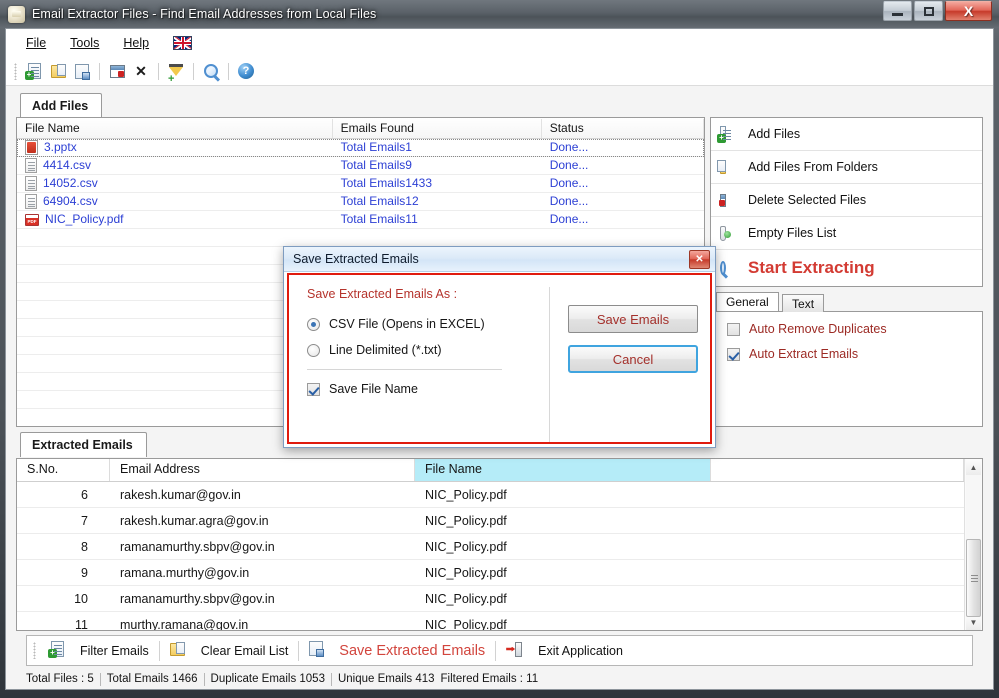 This screenshot has width=999, height=698. Describe the element at coordinates (34, 71) in the screenshot. I see `toolbar-add-file-button: +` at that location.